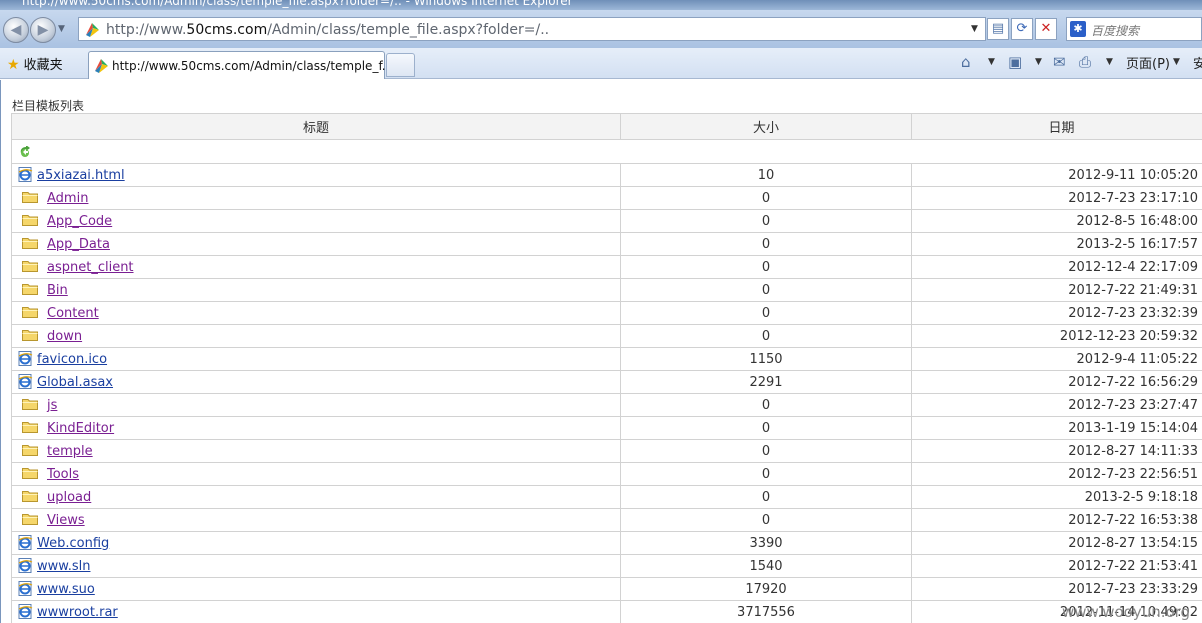 The width and height of the screenshot is (1202, 623). Describe the element at coordinates (1056, 313) in the screenshot. I see `date-cell: 2012-7-23 23:32:39` at that location.